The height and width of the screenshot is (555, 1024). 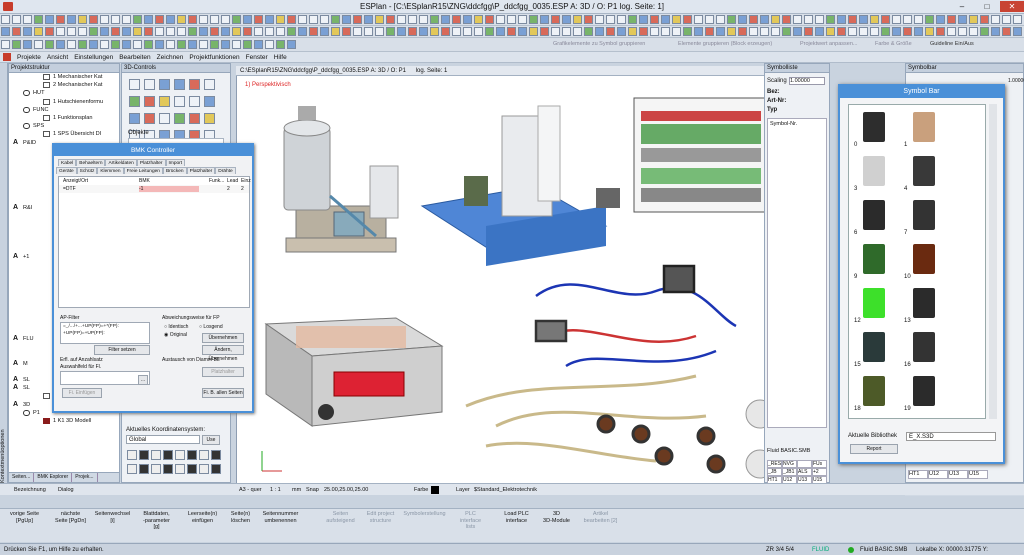 What do you see at coordinates (516, 526) in the screenshot?
I see `function-key: Load PLC interface` at bounding box center [516, 526].